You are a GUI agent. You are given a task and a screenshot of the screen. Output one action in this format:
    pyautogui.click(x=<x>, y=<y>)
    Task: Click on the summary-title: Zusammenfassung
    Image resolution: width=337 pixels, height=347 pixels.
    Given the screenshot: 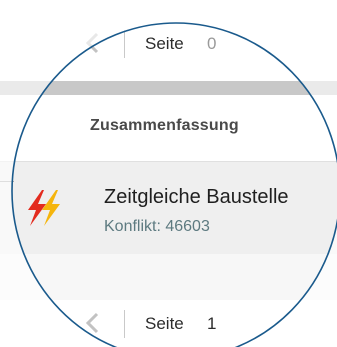 What is the action you would take?
    pyautogui.click(x=164, y=125)
    